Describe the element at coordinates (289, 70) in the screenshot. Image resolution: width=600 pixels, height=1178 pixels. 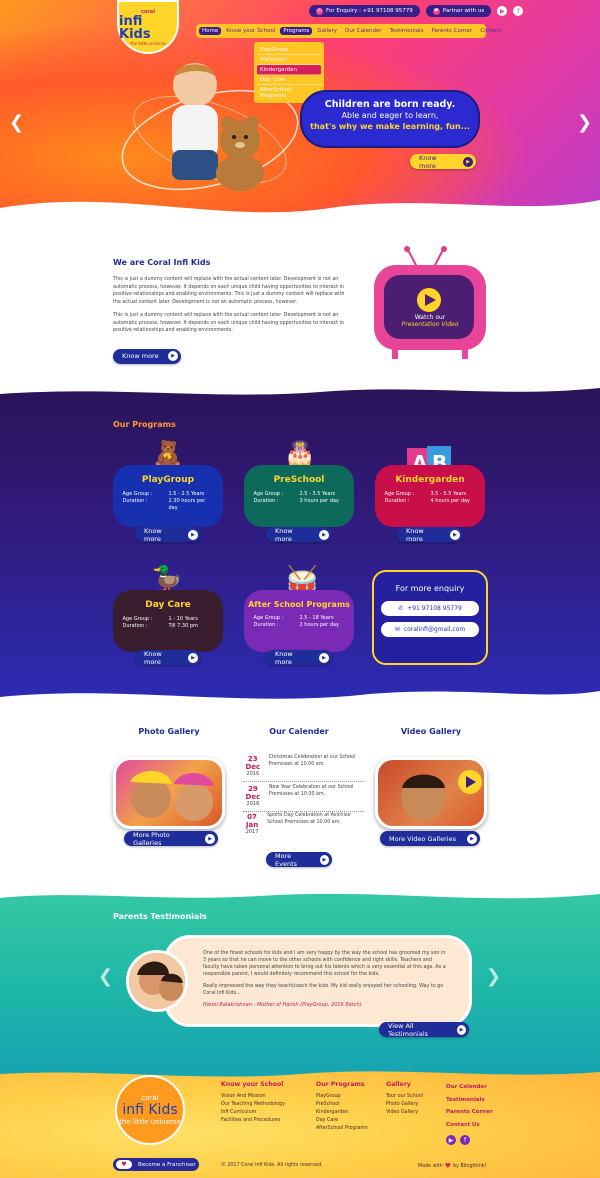
I see `dropdown-kindergarden: Kindergarden` at that location.